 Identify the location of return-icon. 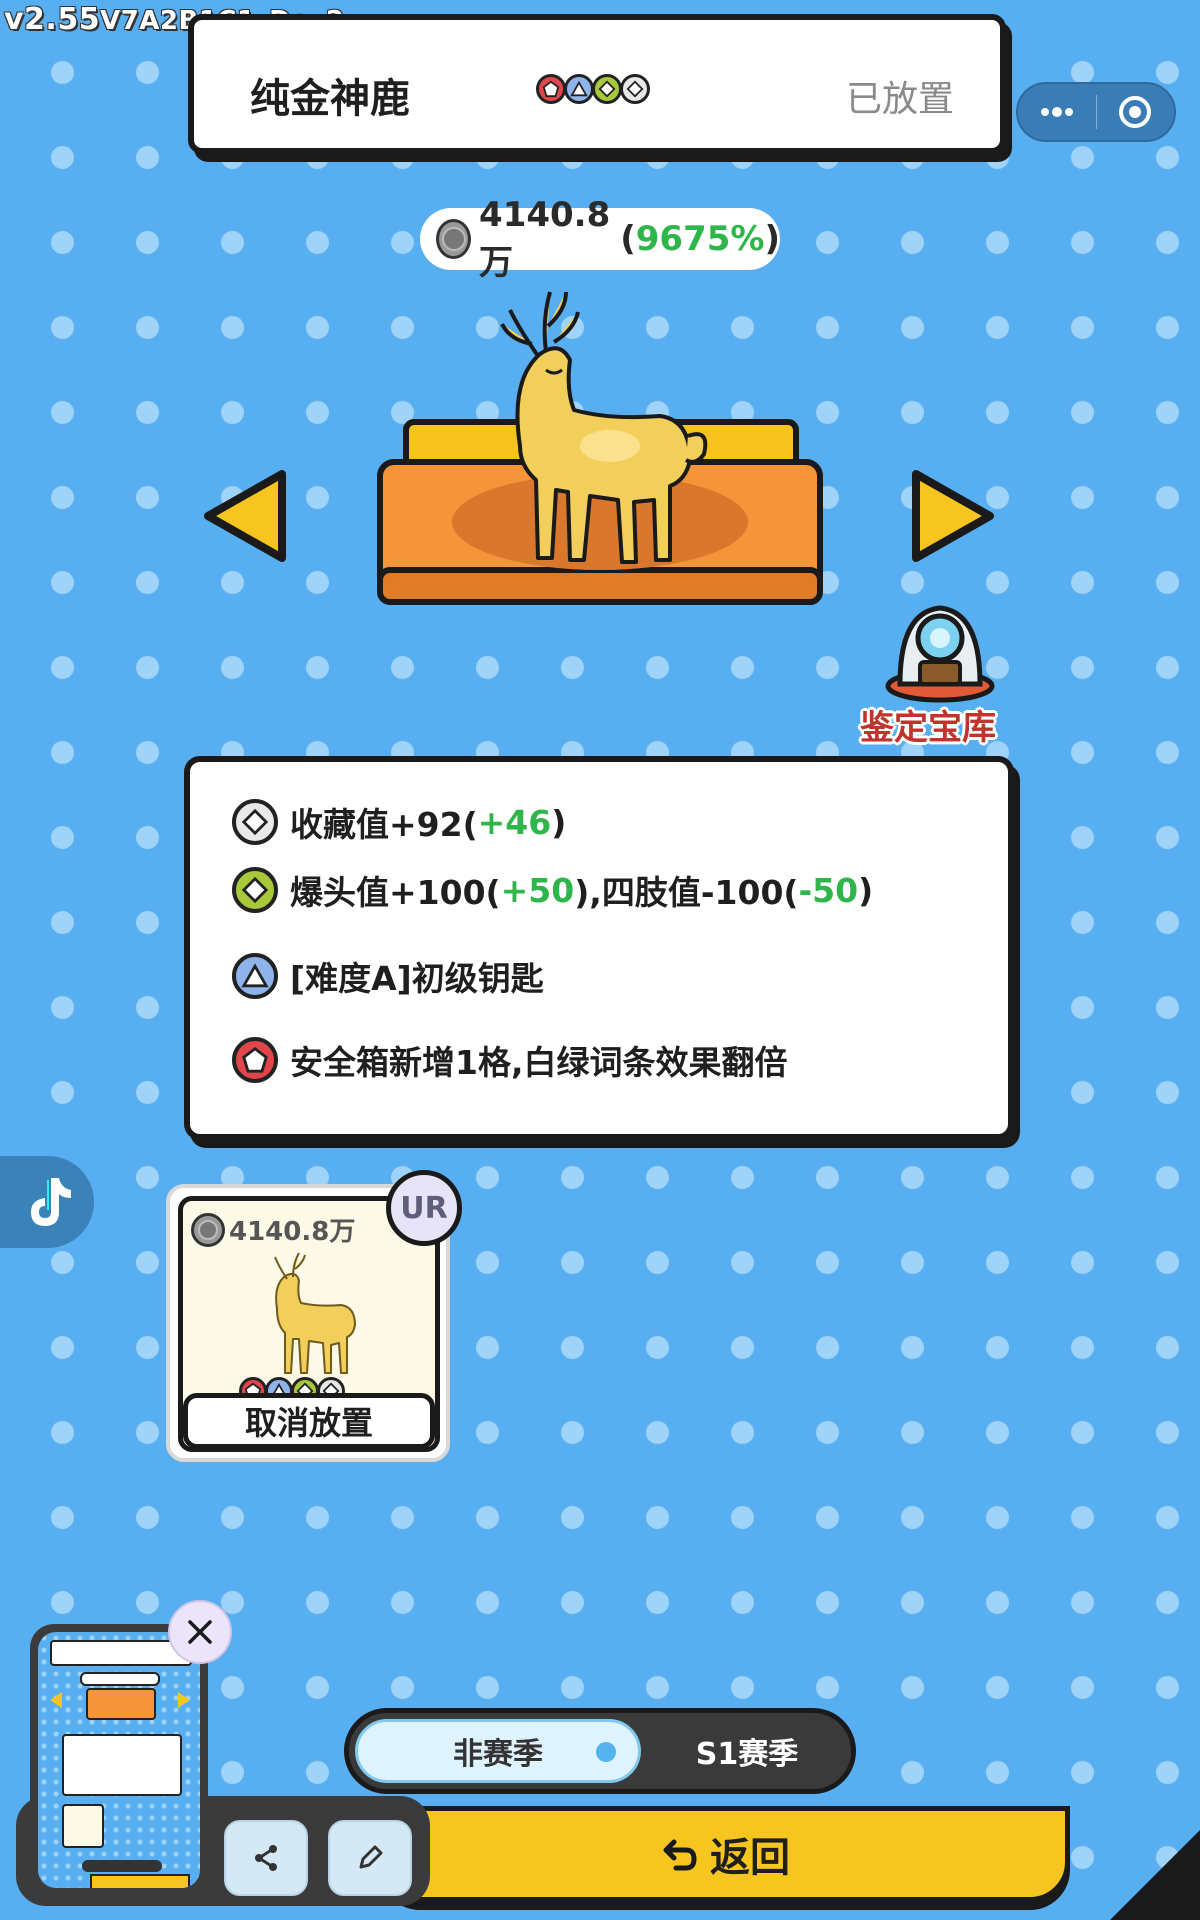
(680, 1855).